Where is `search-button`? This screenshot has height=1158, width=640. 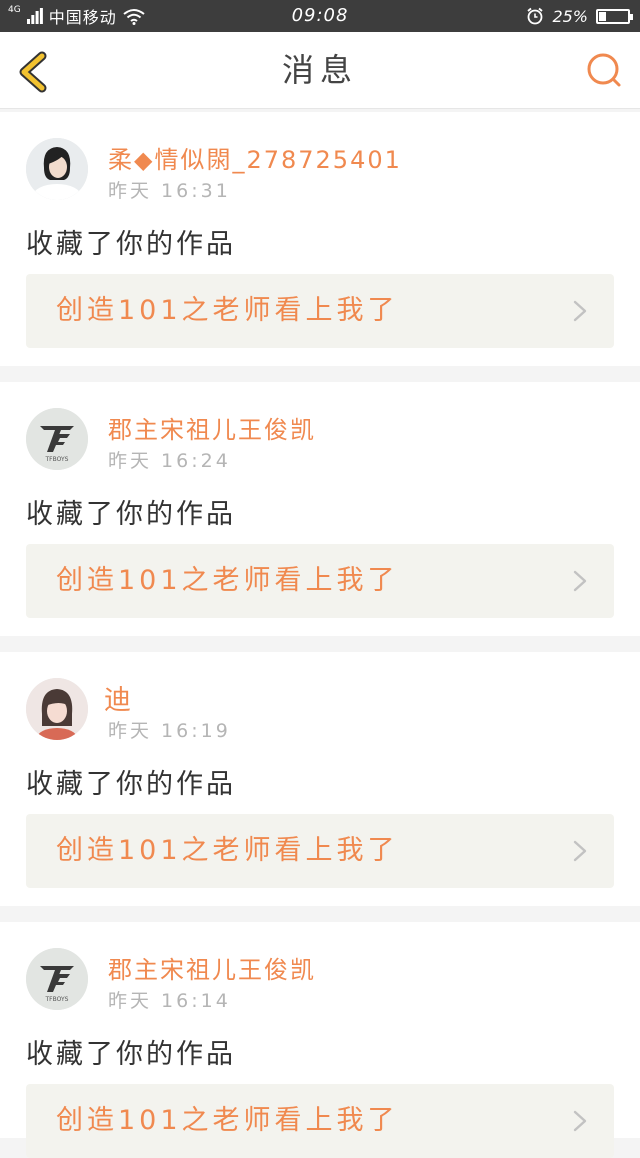
search-button is located at coordinates (604, 70).